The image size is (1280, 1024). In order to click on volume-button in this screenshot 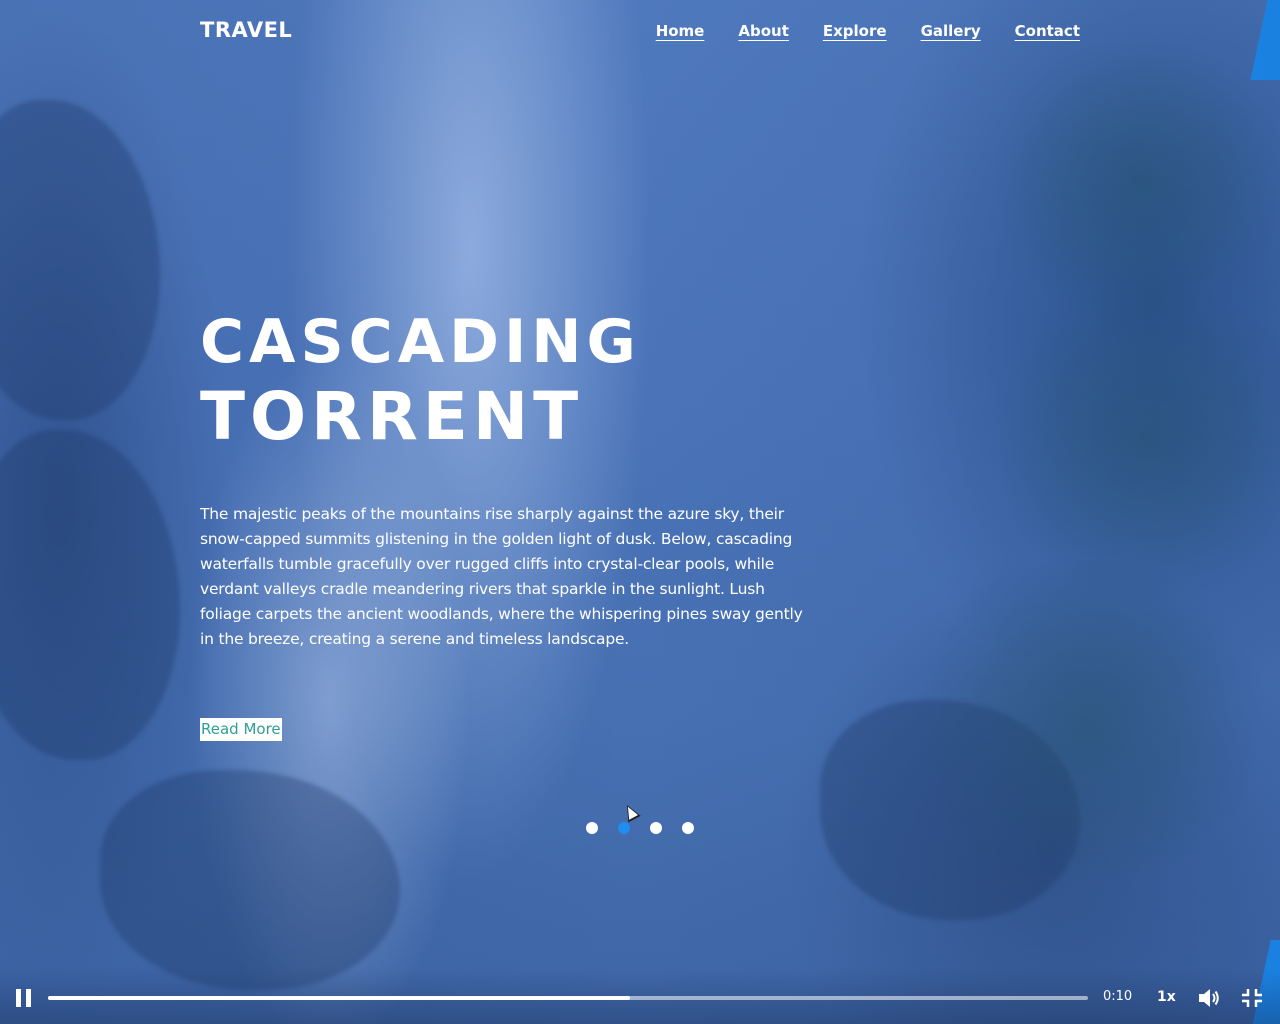, I will do `click(1209, 998)`.